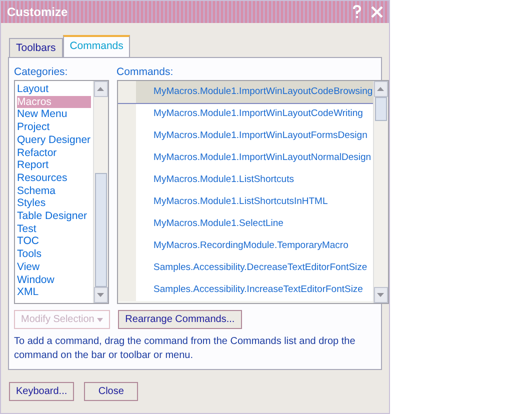  Describe the element at coordinates (54, 280) in the screenshot. I see `category-item: Window` at that location.